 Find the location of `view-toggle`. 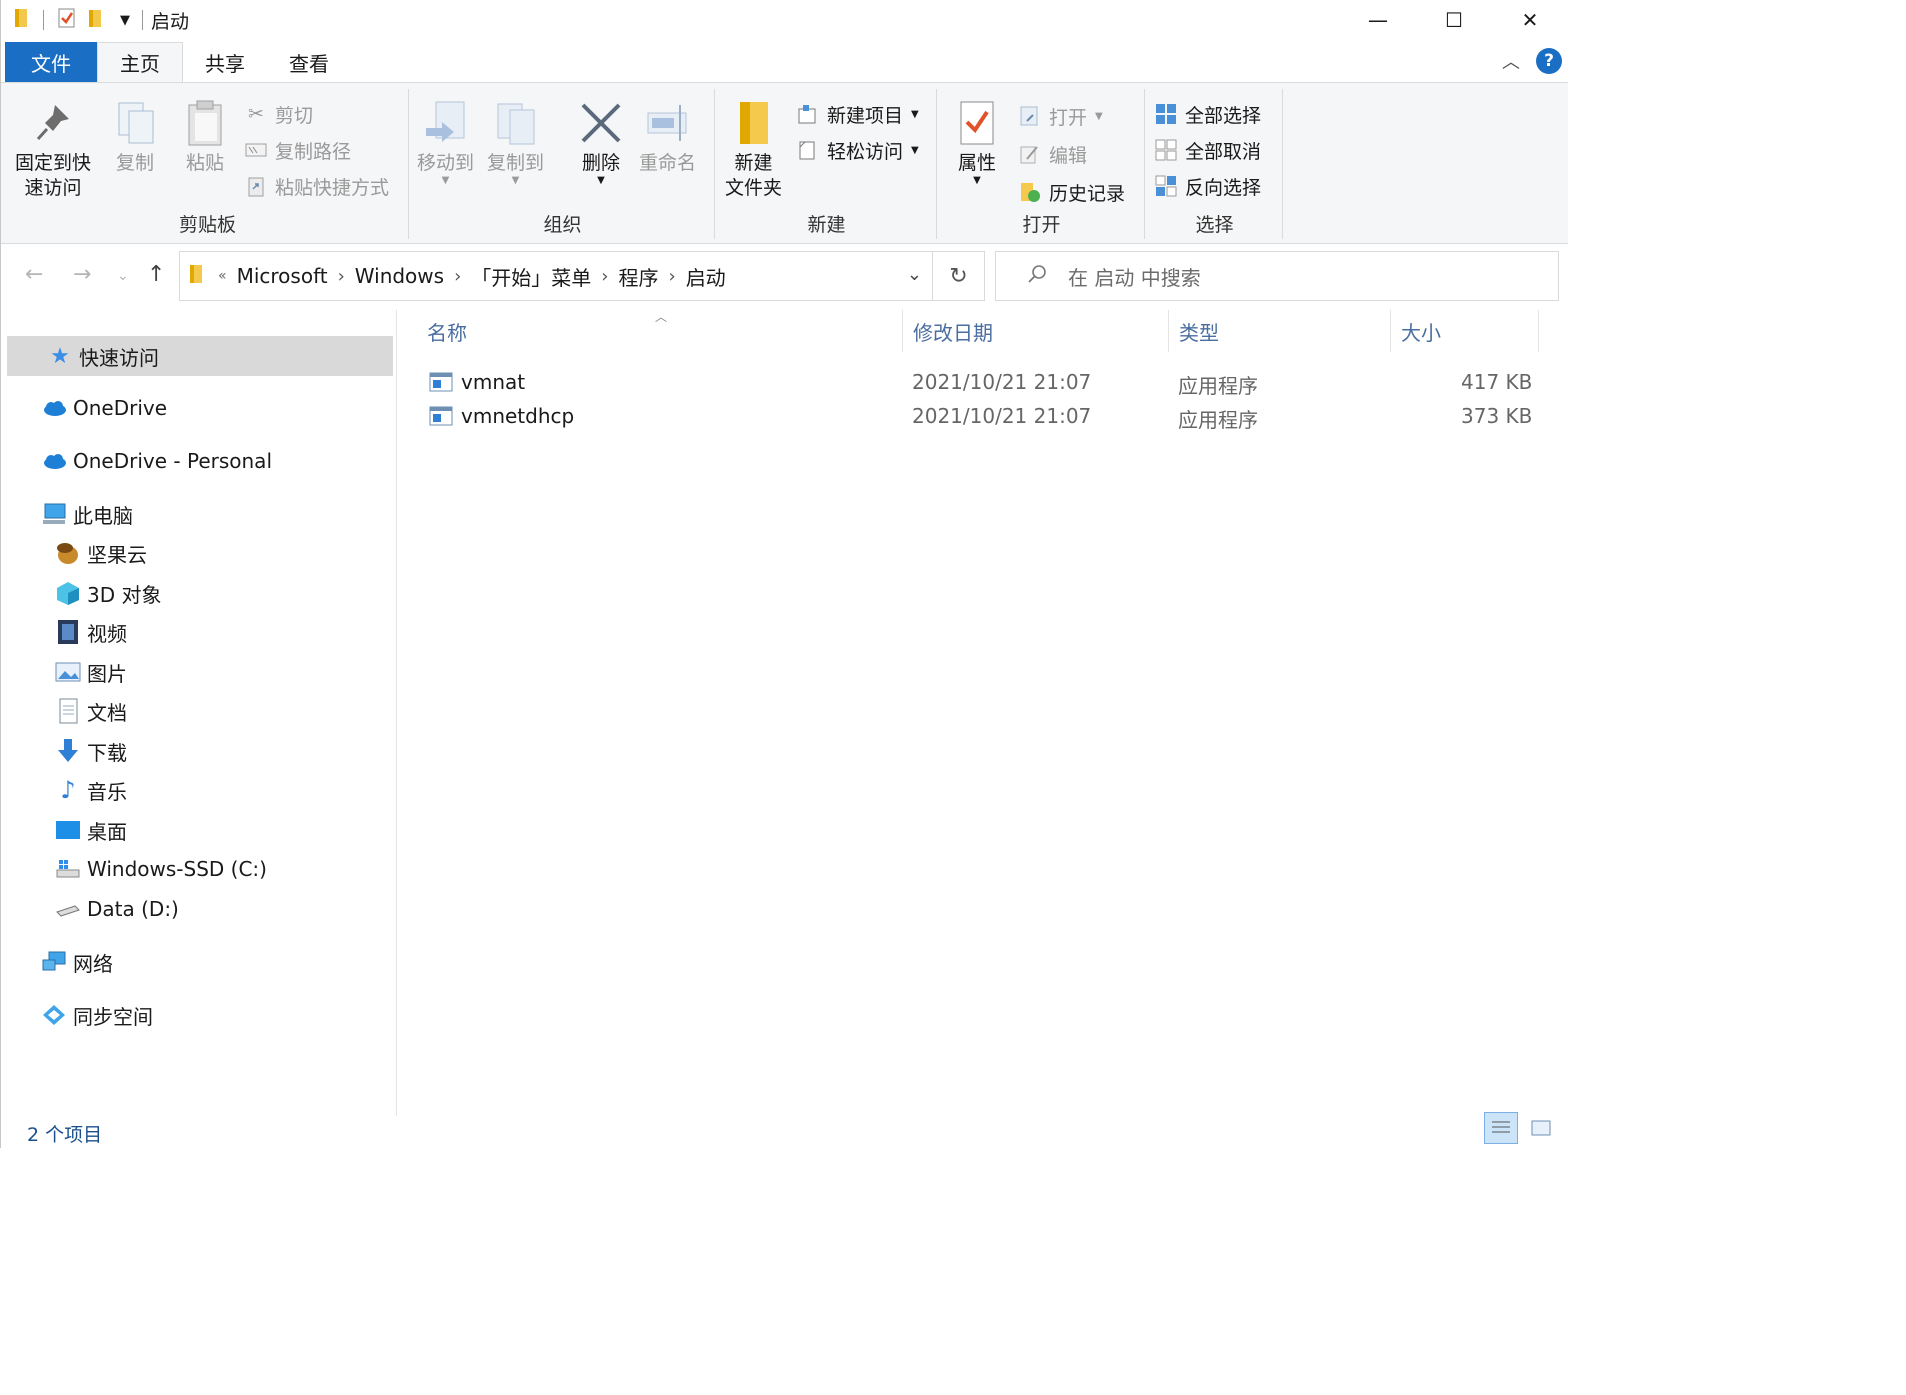

view-toggle is located at coordinates (1521, 1128).